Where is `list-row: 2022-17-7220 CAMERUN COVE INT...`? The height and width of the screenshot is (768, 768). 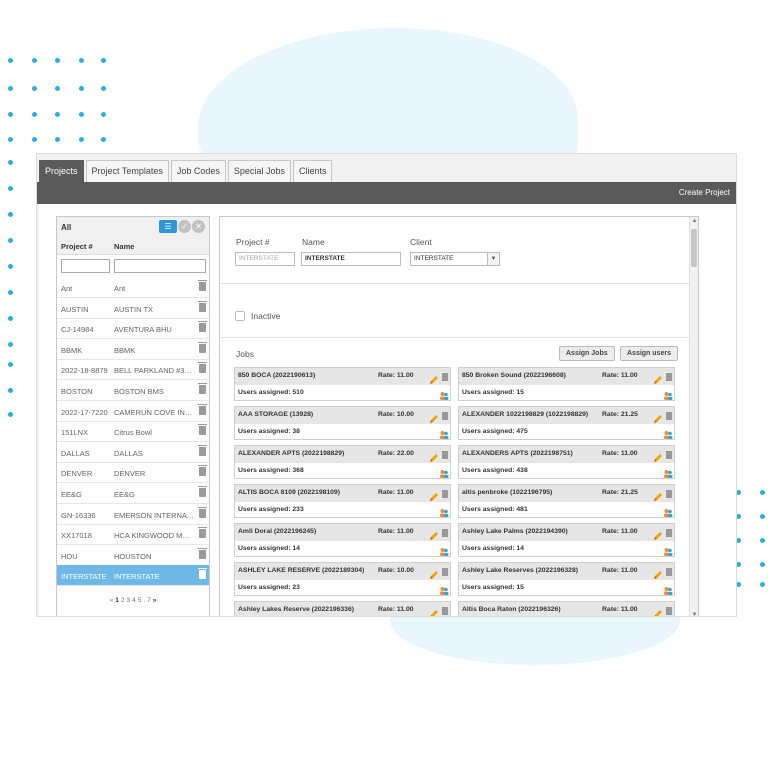 list-row: 2022-17-7220 CAMERUN COVE INT... is located at coordinates (133, 411).